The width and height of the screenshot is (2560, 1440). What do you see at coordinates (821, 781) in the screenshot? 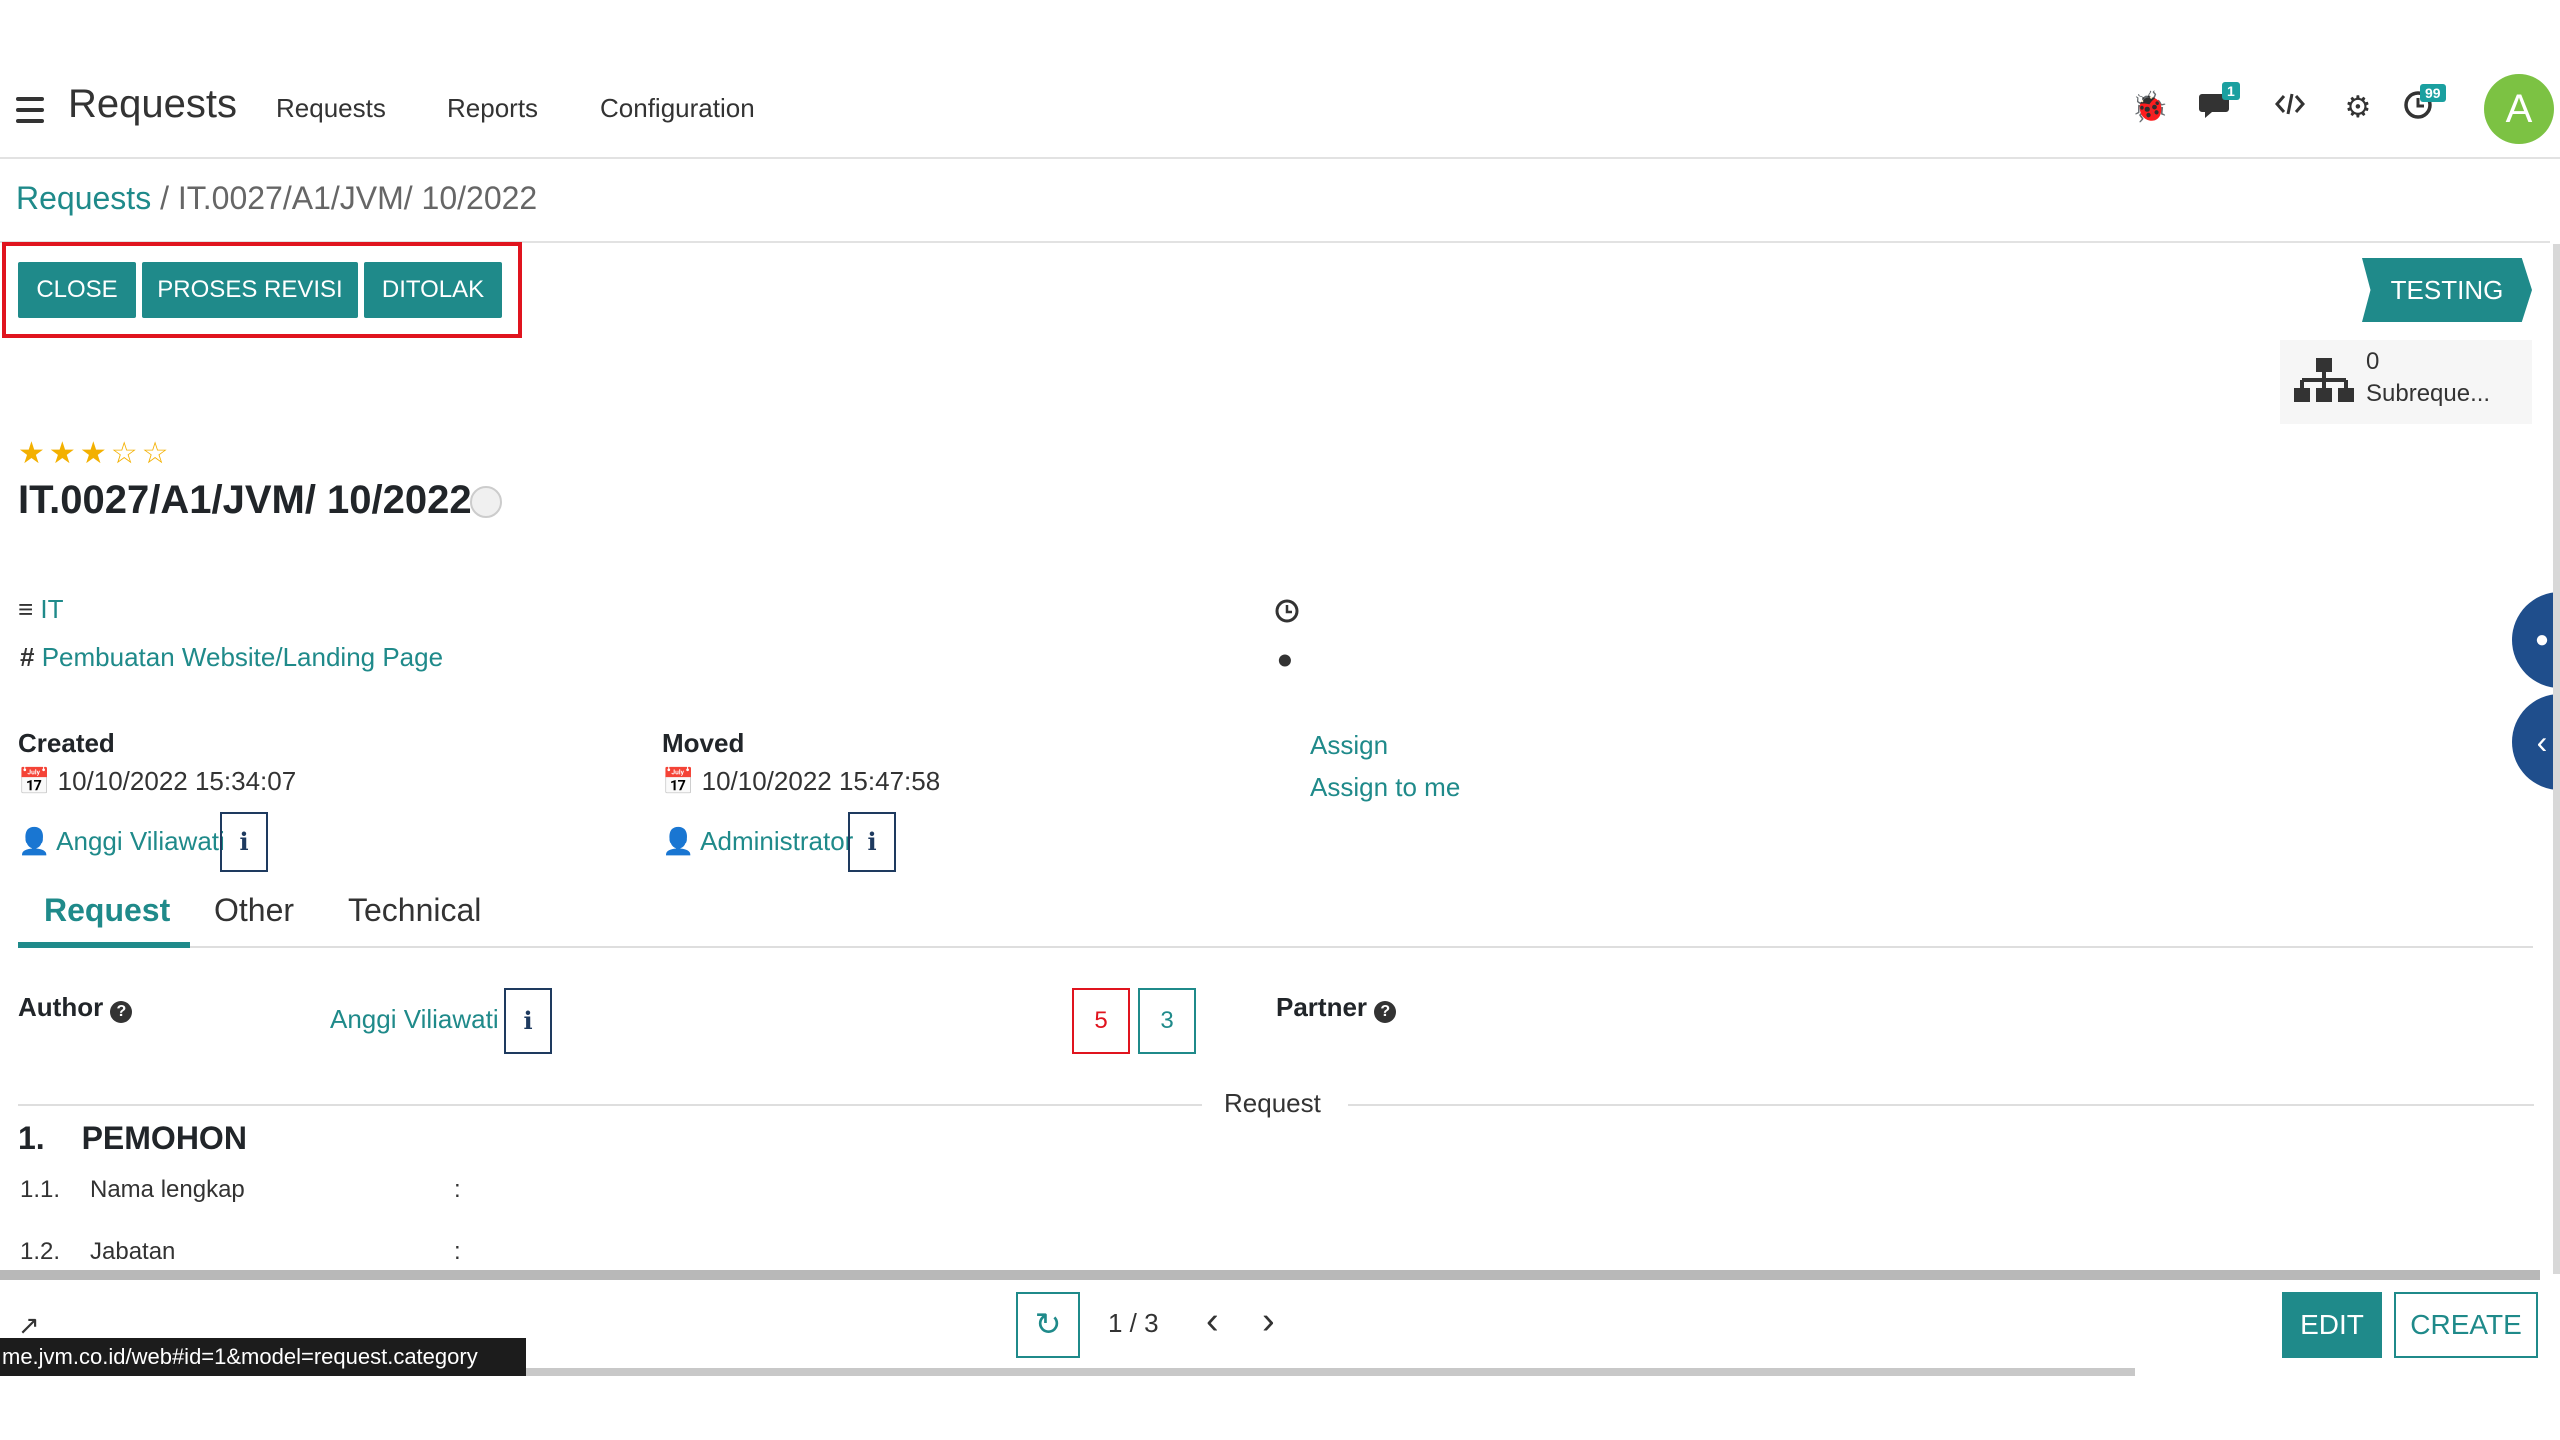
I see `moved-date-value: 10/10/2022 15:47:58` at bounding box center [821, 781].